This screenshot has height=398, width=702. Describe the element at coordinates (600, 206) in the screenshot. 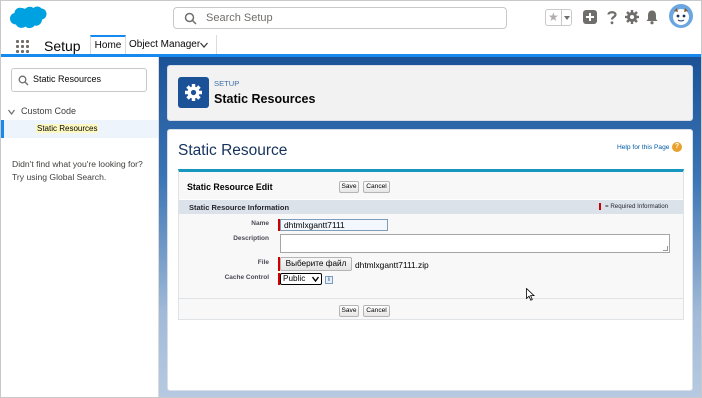

I see `required-marker` at that location.